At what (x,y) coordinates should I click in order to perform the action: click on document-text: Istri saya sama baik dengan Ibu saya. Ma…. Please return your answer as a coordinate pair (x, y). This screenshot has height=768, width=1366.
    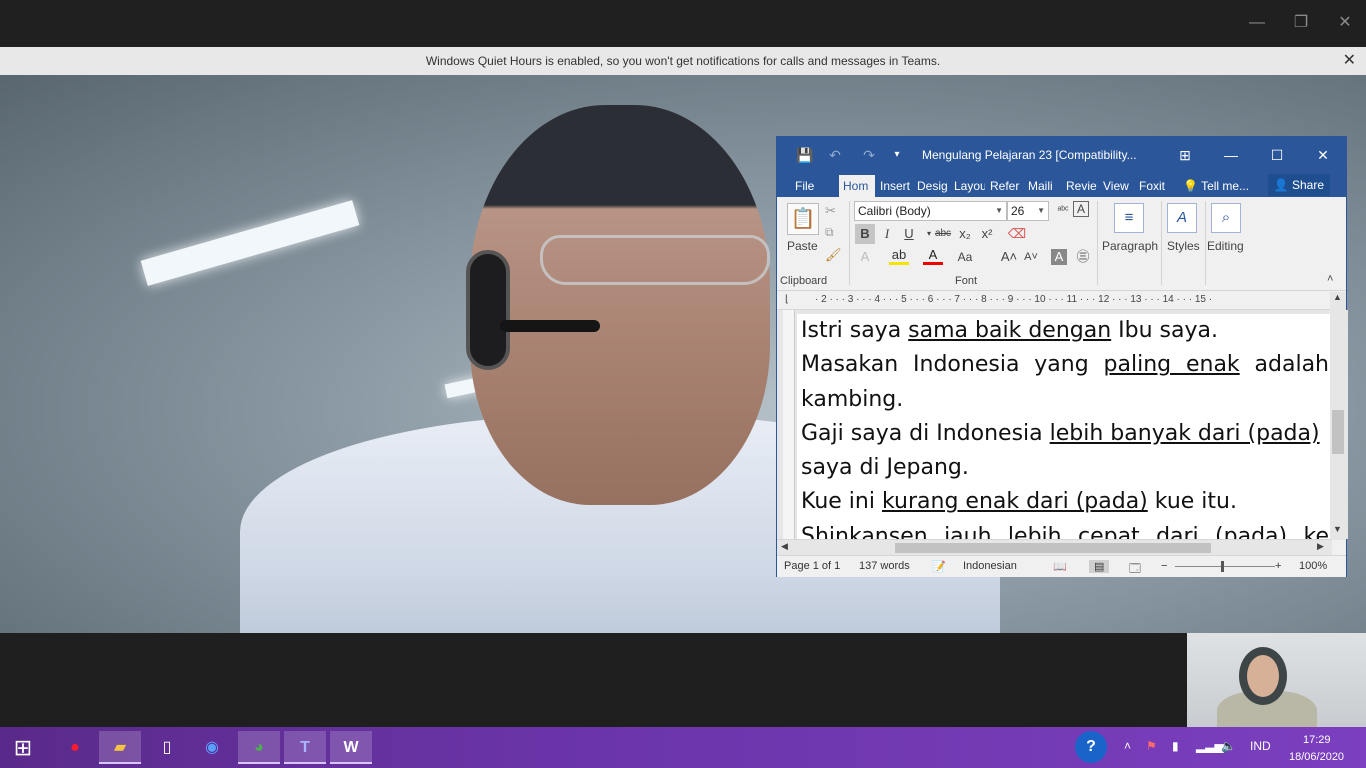
    Looking at the image, I should click on (1065, 426).